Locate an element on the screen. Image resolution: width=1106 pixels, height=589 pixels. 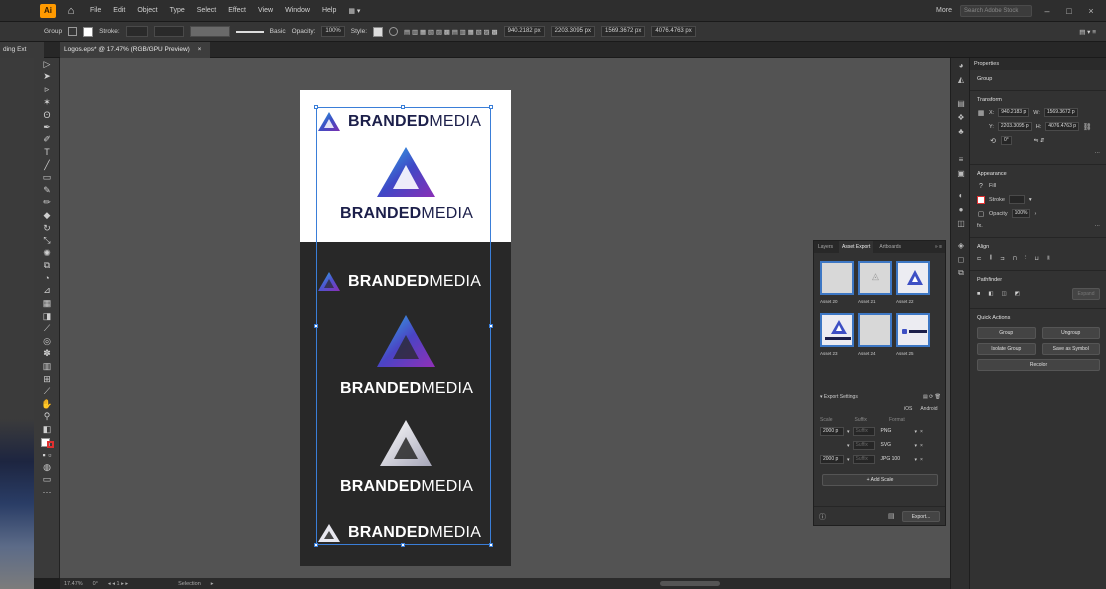
remove-scale-icon: × is located at coordinates (921, 432).